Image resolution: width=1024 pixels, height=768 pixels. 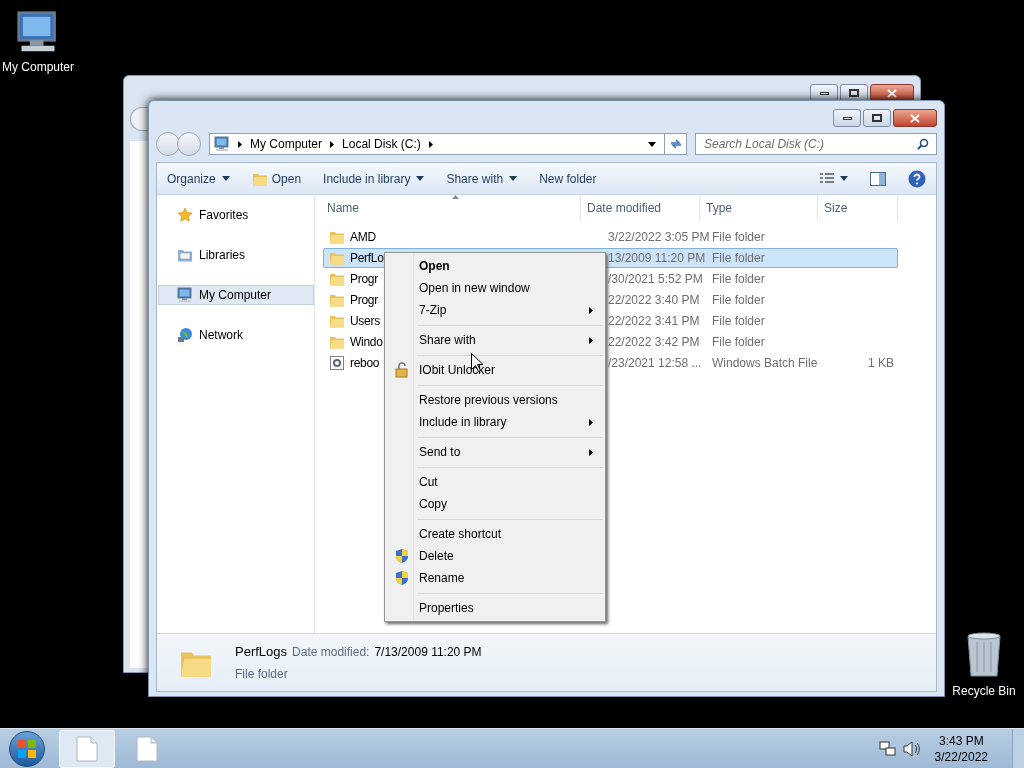 I want to click on details-file-name: PerfLogs, so click(x=261, y=652).